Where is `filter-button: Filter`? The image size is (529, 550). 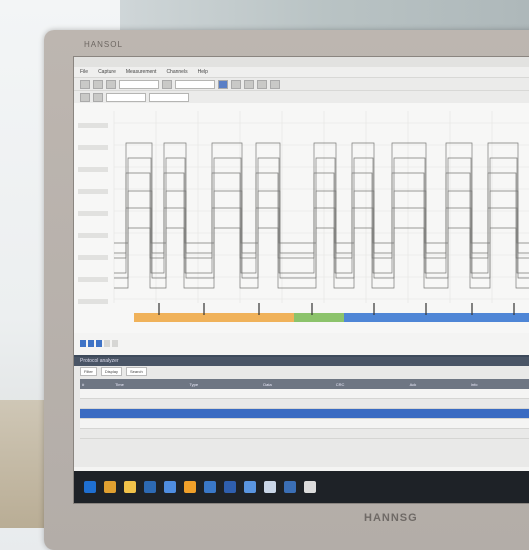
filter-button: Filter is located at coordinates (88, 371).